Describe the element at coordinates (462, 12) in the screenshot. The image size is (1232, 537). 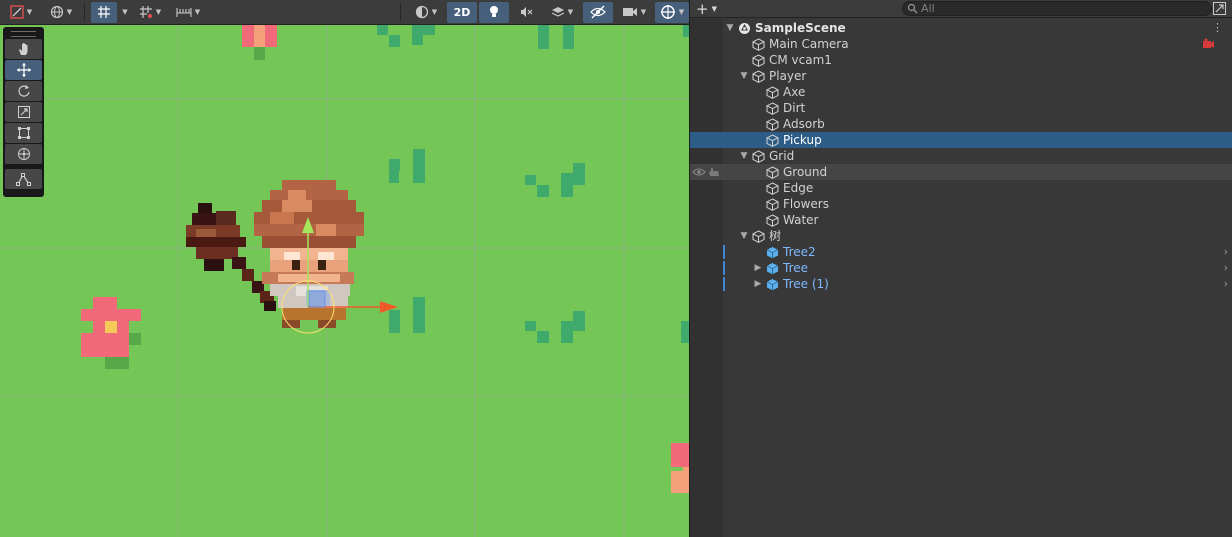
I see `2d-mode-toggle: 2D` at that location.